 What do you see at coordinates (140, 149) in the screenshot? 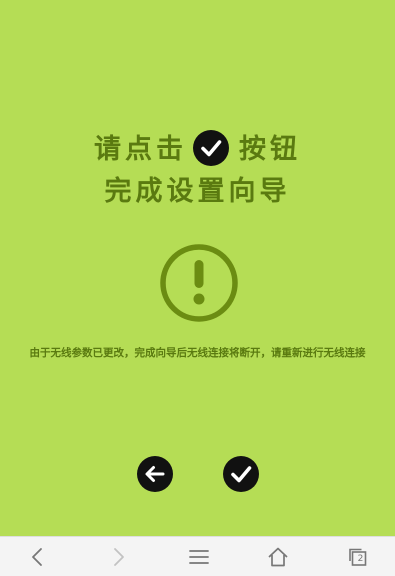
I see `prompt-text-before: 请点击` at bounding box center [140, 149].